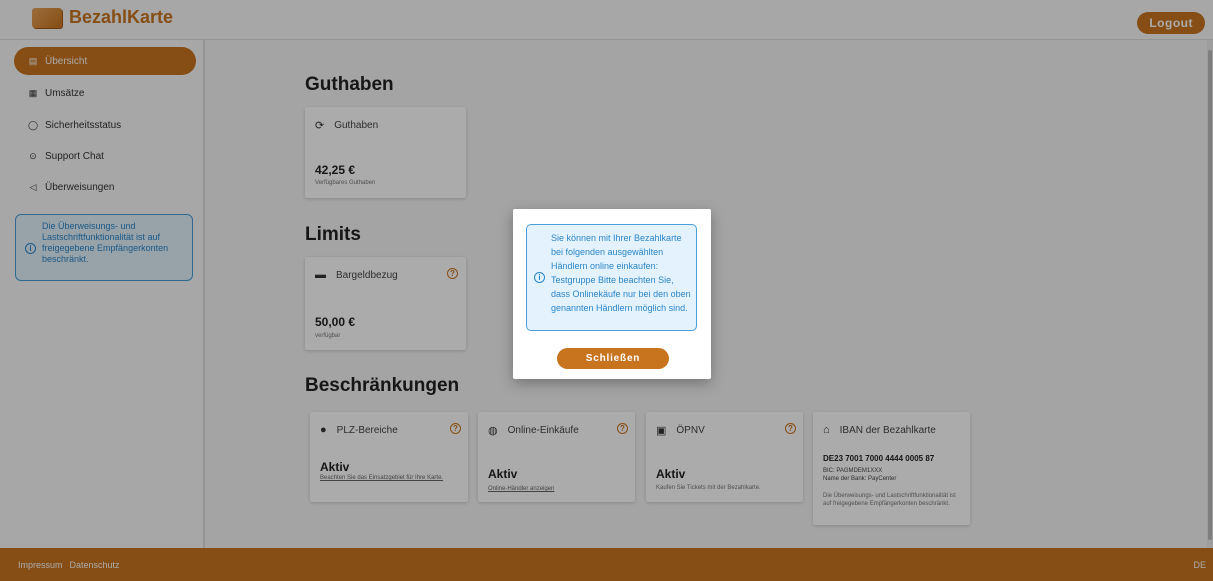 Image resolution: width=1213 pixels, height=581 pixels. I want to click on close-button: Schließen, so click(613, 358).